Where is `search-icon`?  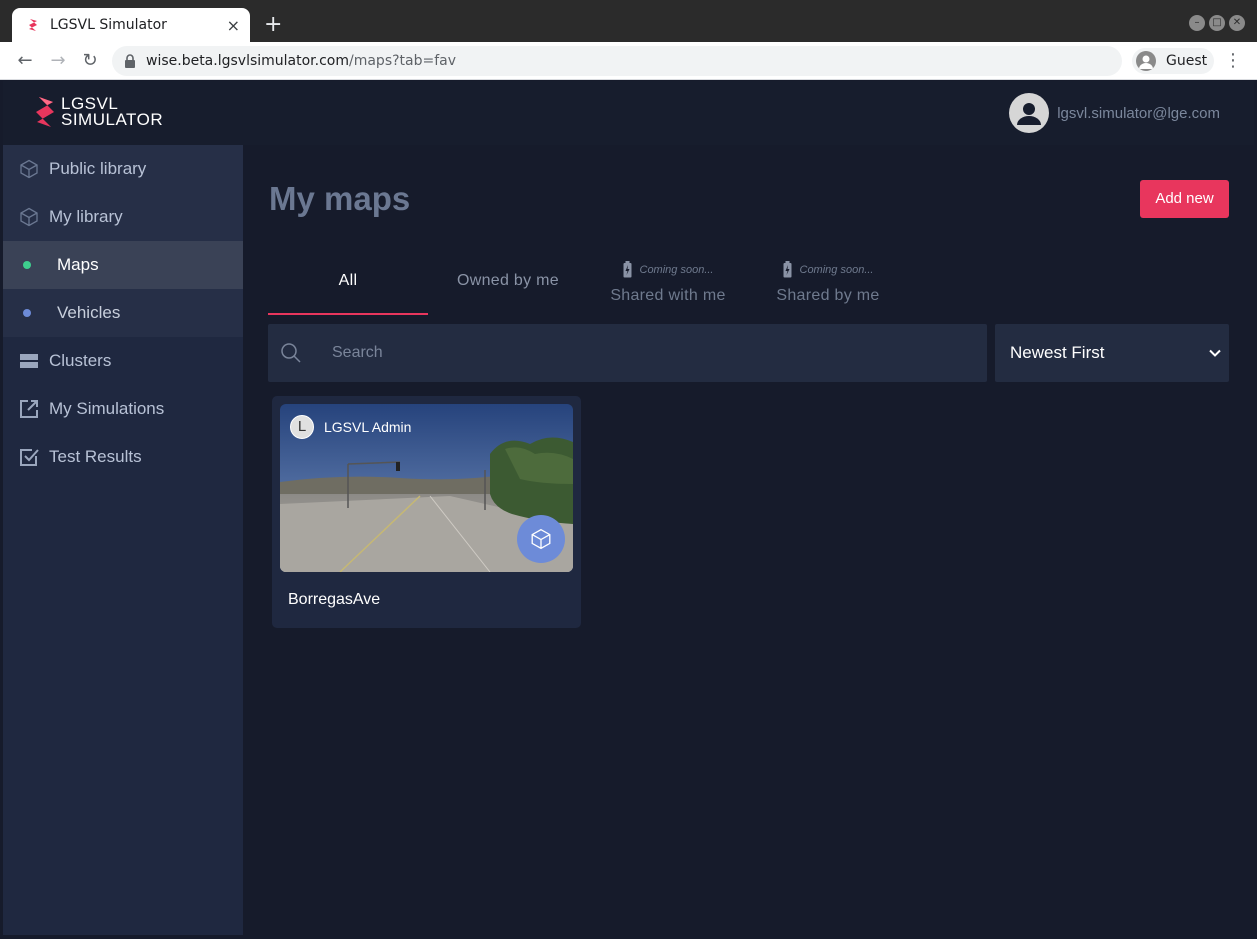
search-icon is located at coordinates (291, 353).